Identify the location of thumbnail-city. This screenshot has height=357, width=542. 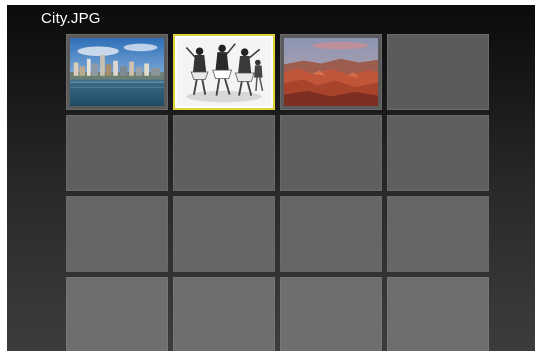
(117, 72).